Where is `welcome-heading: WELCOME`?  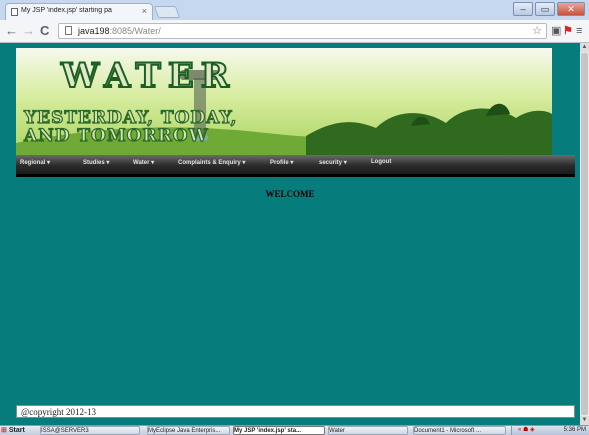 welcome-heading: WELCOME is located at coordinates (290, 194).